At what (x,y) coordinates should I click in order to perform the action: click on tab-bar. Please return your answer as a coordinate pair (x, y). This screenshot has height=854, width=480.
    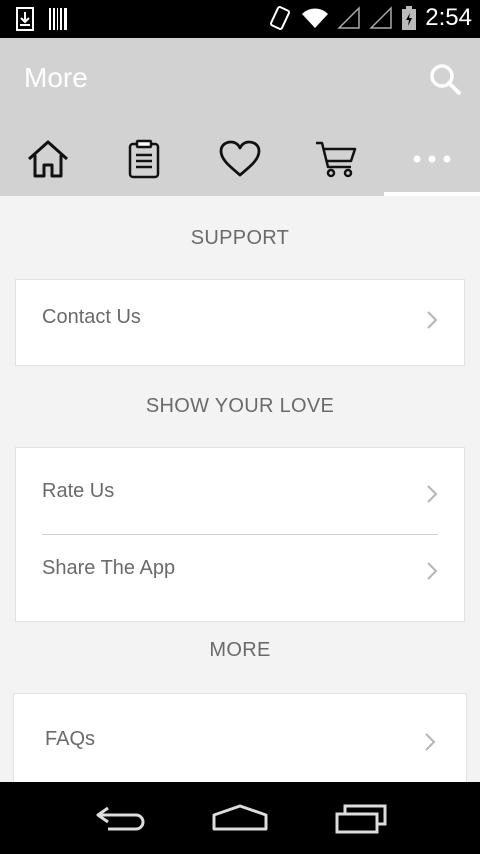
    Looking at the image, I should click on (240, 163).